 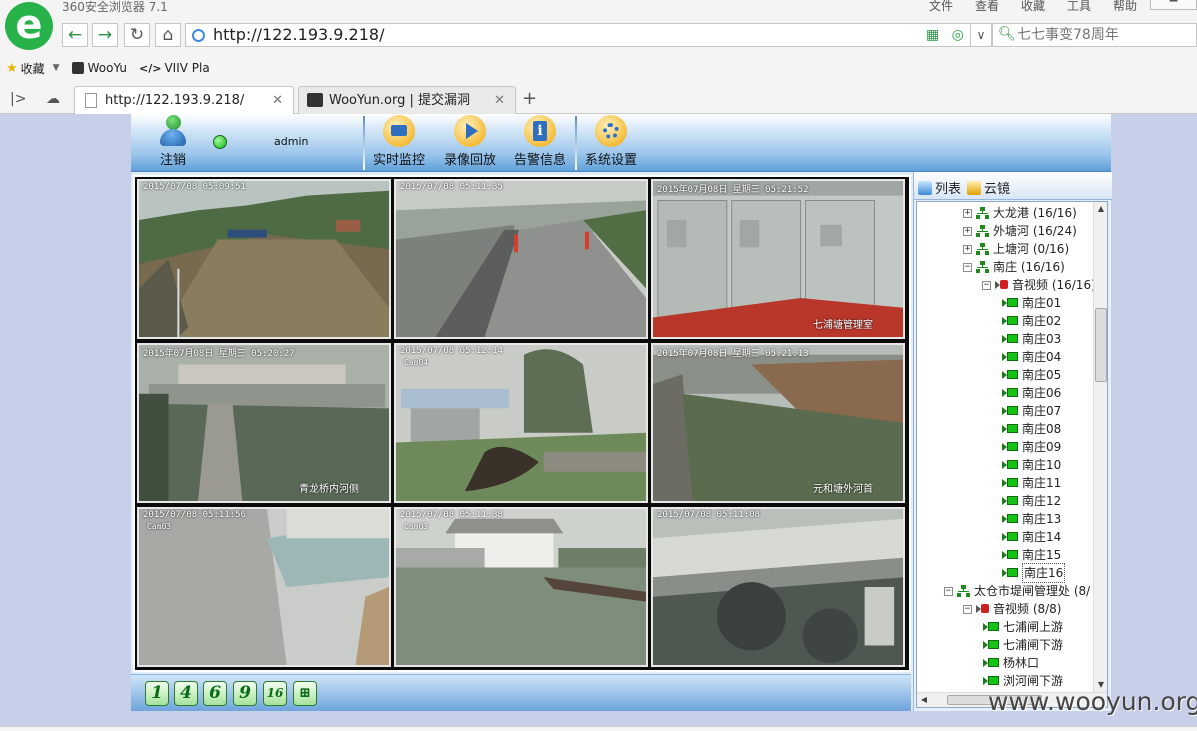 I want to click on tree-node-cam: 七浦闸下游, so click(x=1023, y=645).